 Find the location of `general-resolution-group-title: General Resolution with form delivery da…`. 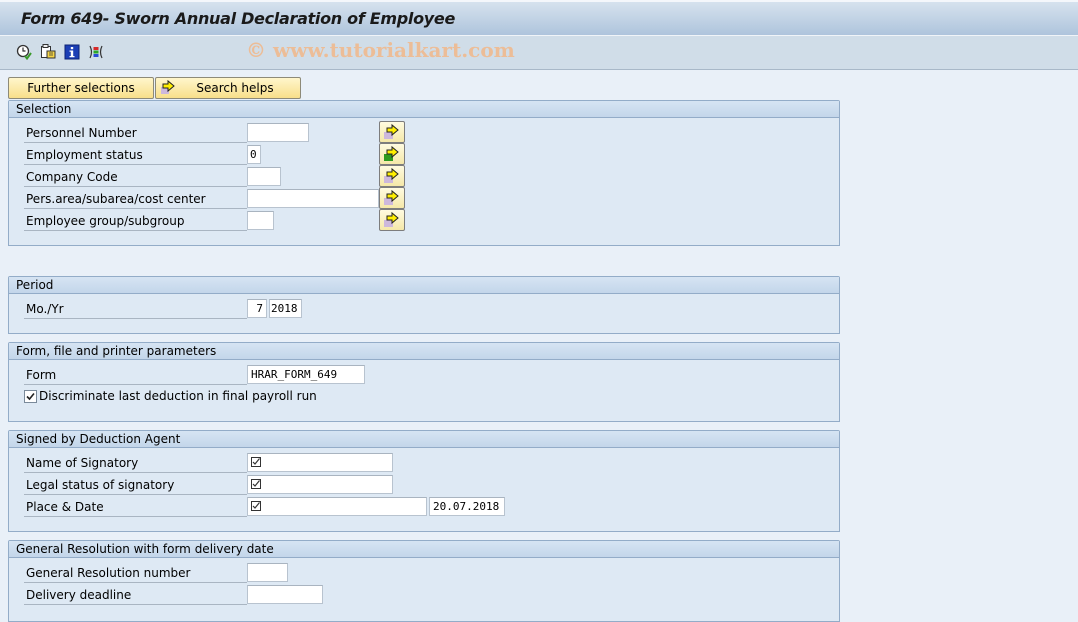

general-resolution-group-title: General Resolution with form delivery da… is located at coordinates (424, 549).